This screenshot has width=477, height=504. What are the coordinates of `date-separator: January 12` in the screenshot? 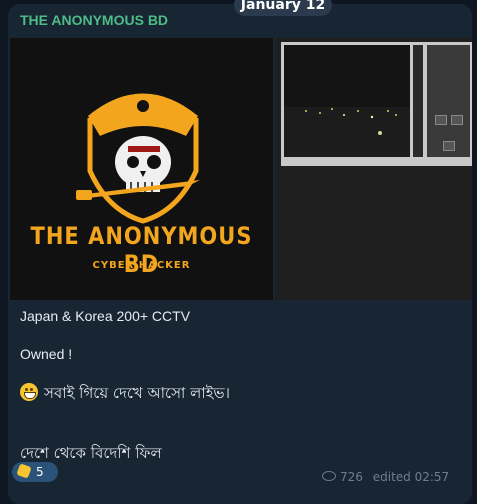 It's located at (283, 8).